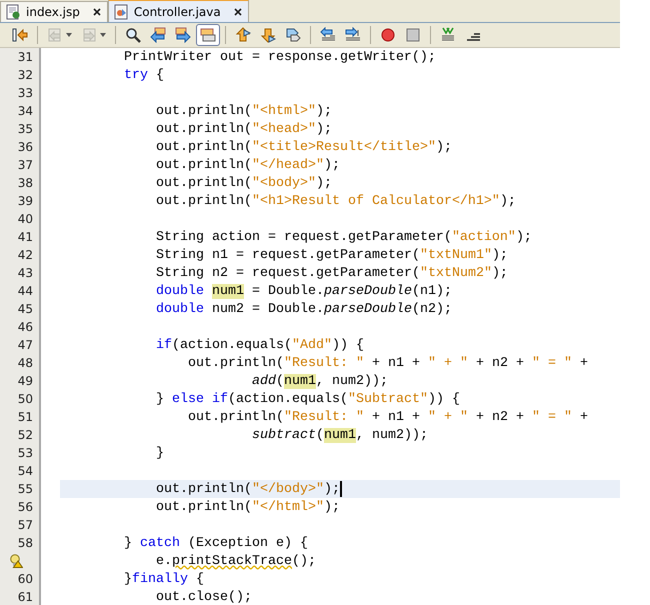 The width and height of the screenshot is (650, 605). What do you see at coordinates (336, 201) in the screenshot?
I see `code-line: out.println("<h1>Result of Calculator</h1>");` at bounding box center [336, 201].